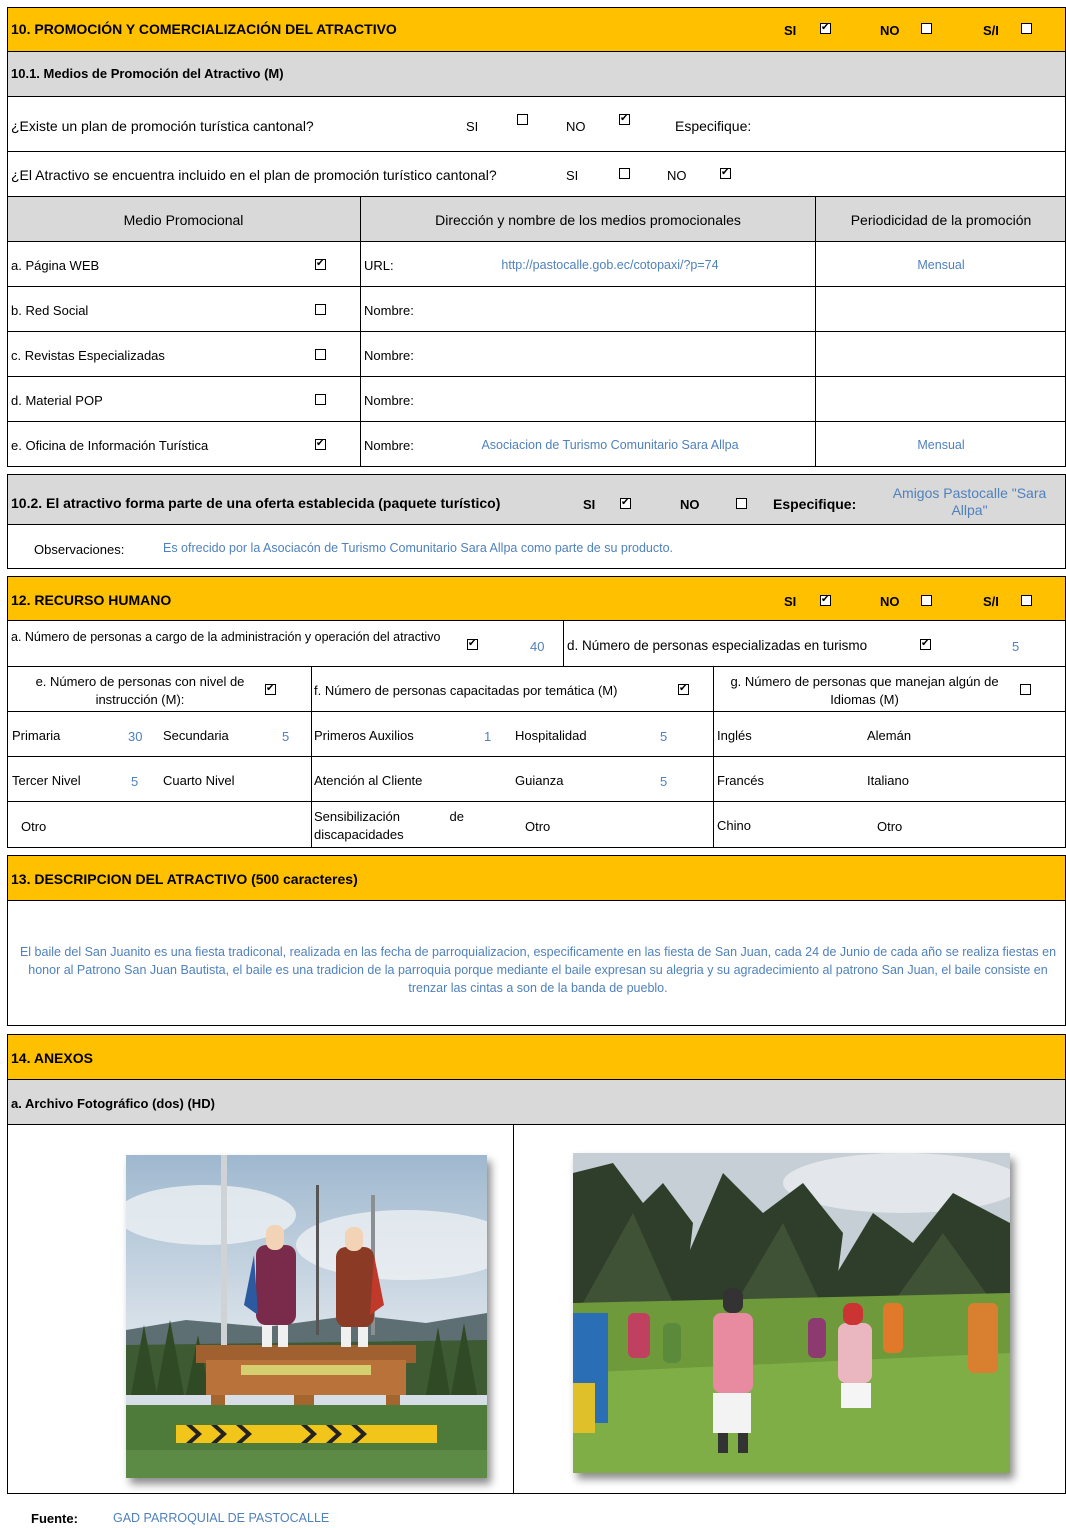  Describe the element at coordinates (890, 601) in the screenshot. I see `section-12-no-label: NO` at that location.